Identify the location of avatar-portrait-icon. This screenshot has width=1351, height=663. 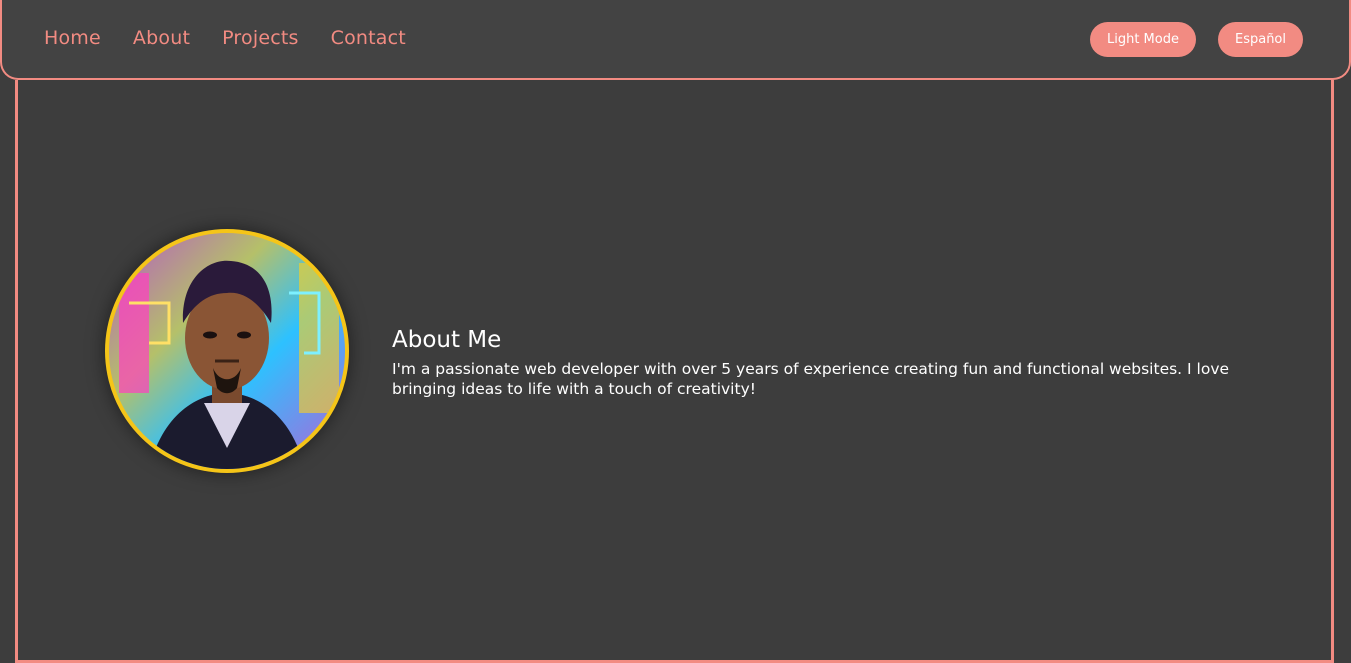
(227, 351).